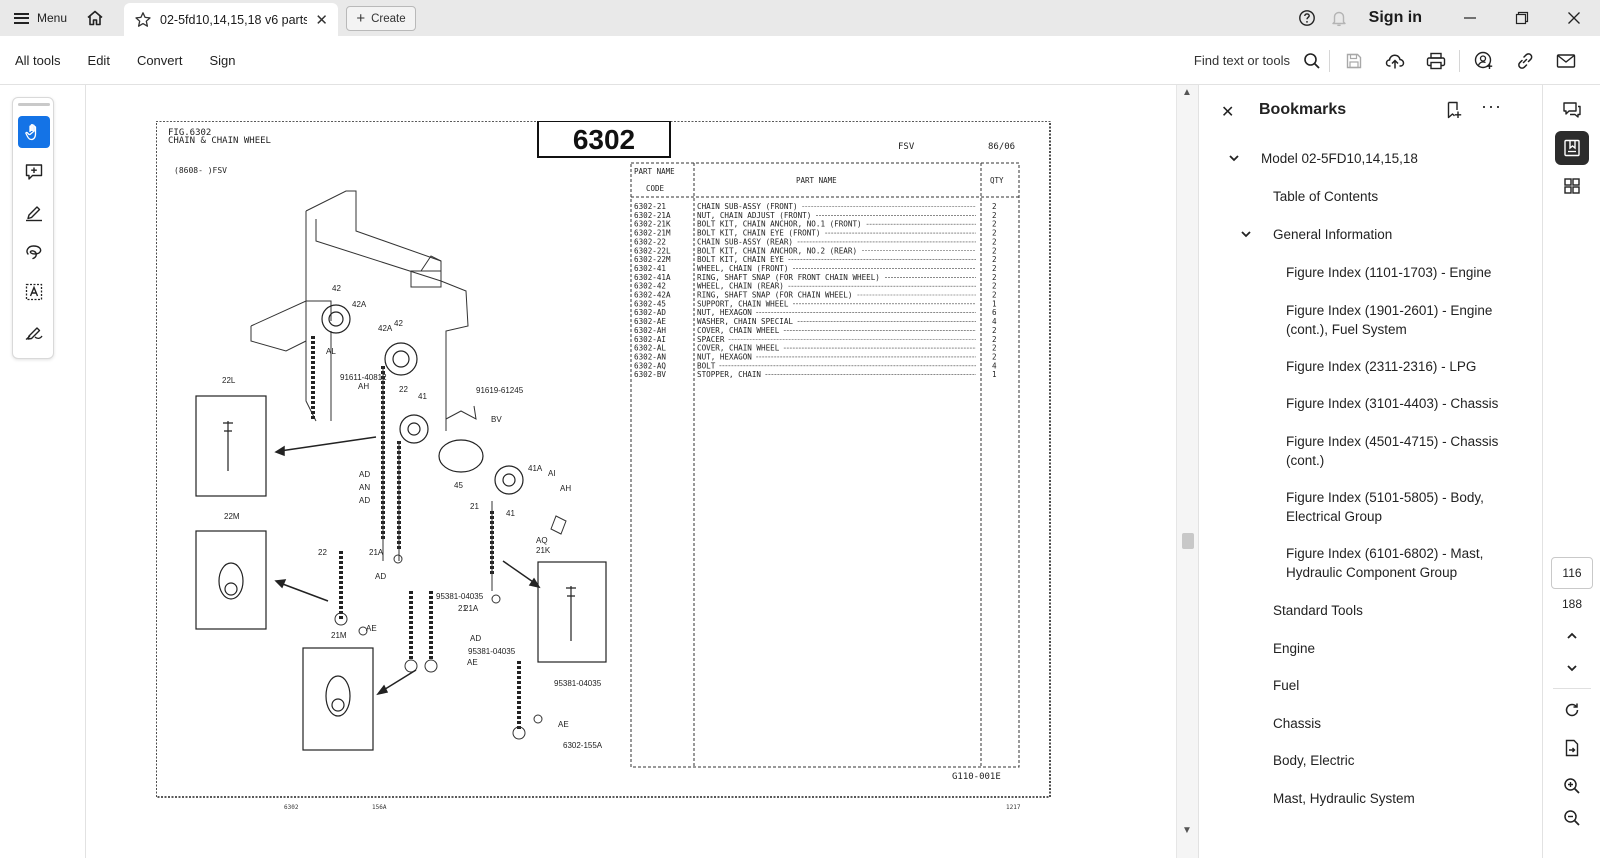 This screenshot has width=1600, height=858. Describe the element at coordinates (1391, 234) in the screenshot. I see `bookmark-item: General Information` at that location.